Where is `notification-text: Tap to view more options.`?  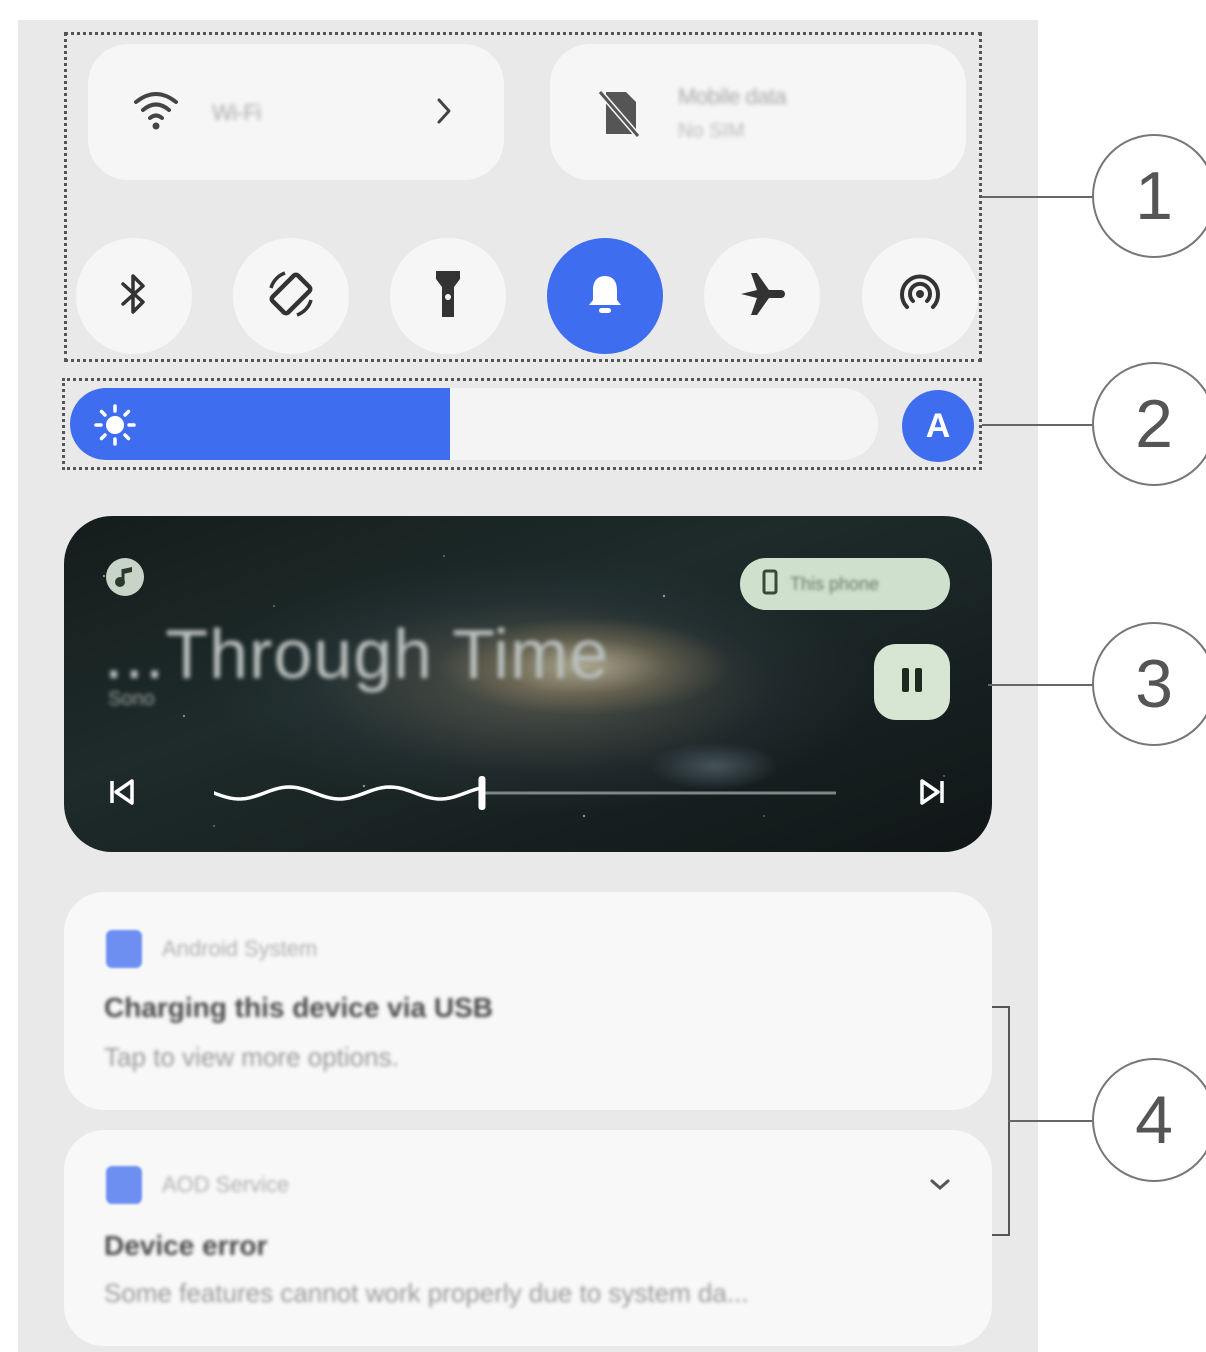
notification-text: Tap to view more options. is located at coordinates (251, 1057).